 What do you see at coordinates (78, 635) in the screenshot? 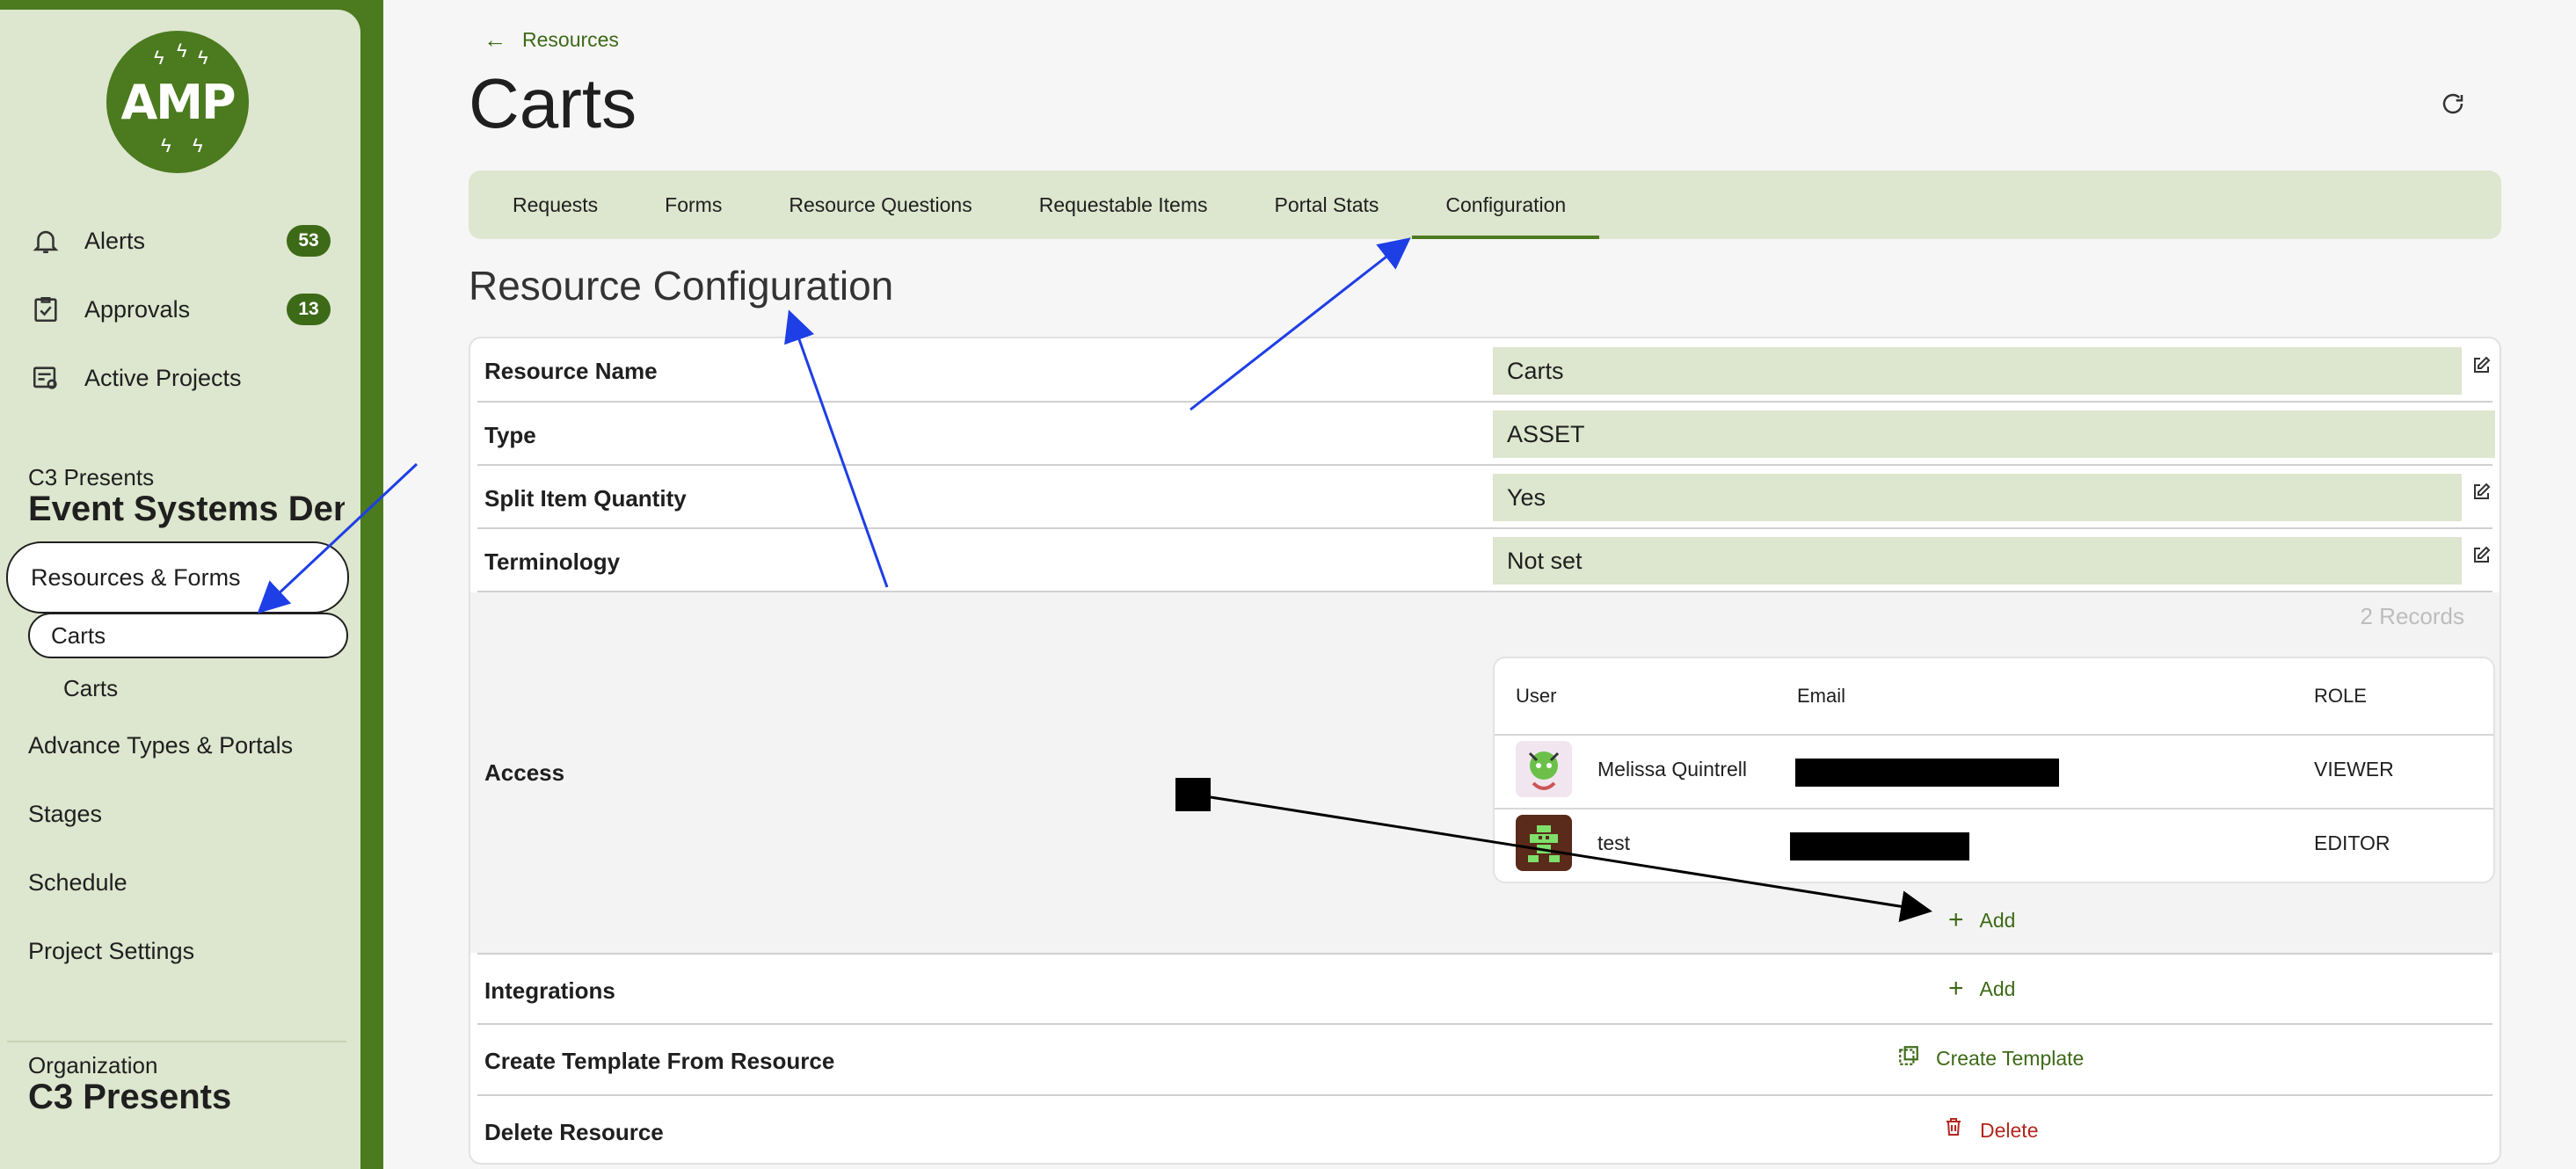
I see `carts-active-label: Carts` at bounding box center [78, 635].